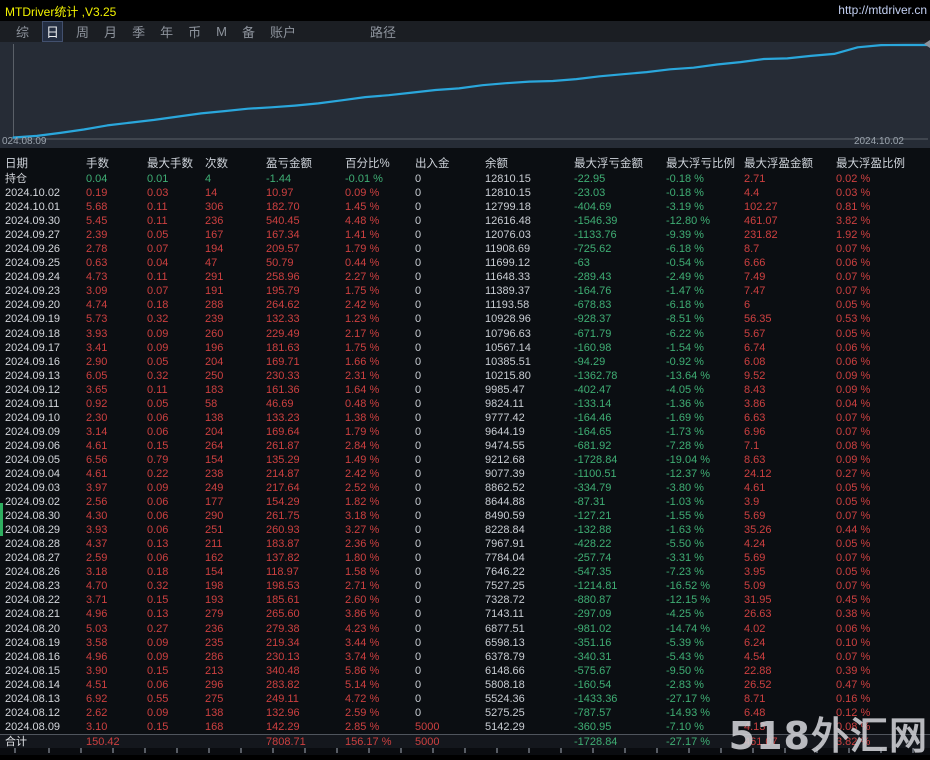 The image size is (930, 760). Describe the element at coordinates (450, 164) in the screenshot. I see `col-header-deposit: 出入金` at that location.